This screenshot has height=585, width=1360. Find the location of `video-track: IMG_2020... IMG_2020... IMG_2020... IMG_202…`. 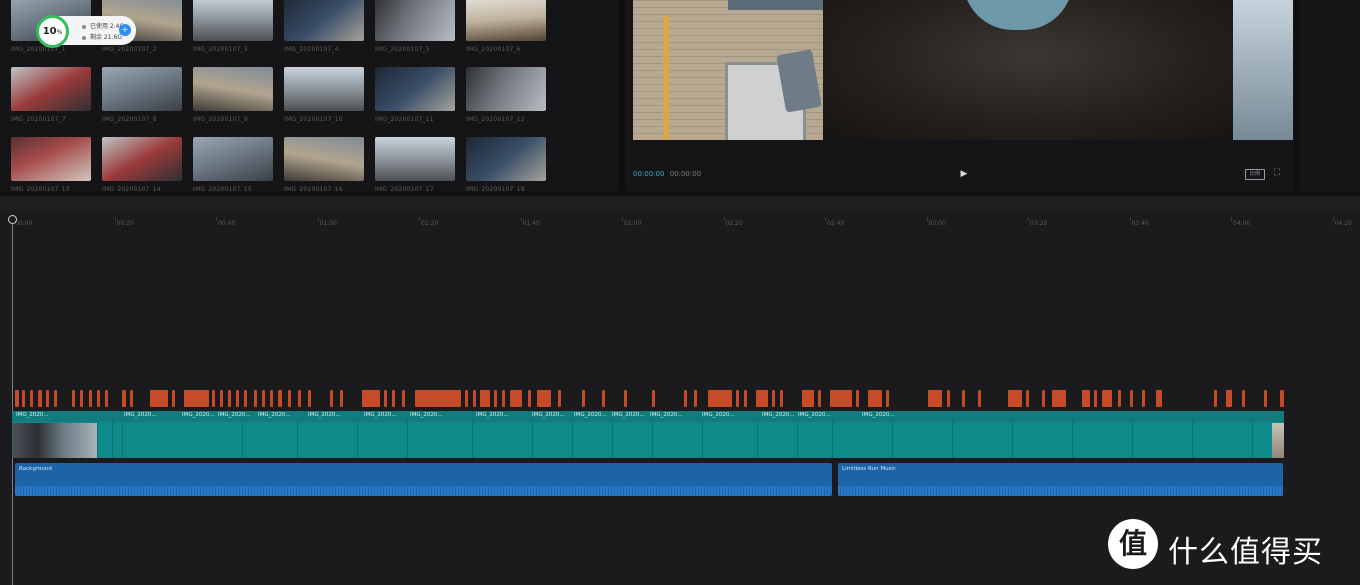

video-track: IMG_2020... IMG_2020... IMG_2020... IMG_202… is located at coordinates (648, 434).